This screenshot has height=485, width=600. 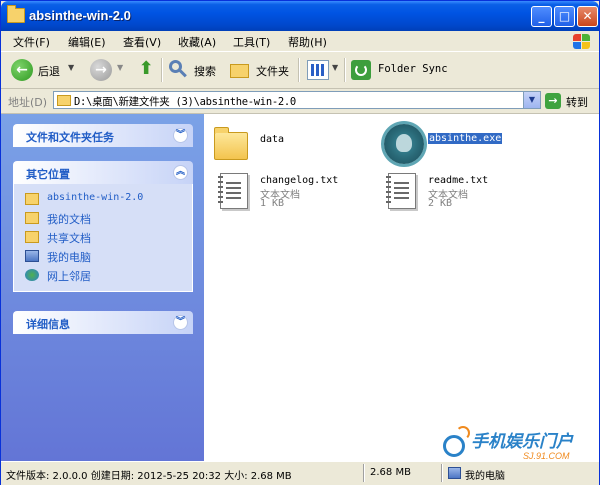 What do you see at coordinates (95, 197) in the screenshot?
I see `place-link-label: absinthe-win-2.0` at bounding box center [95, 197].